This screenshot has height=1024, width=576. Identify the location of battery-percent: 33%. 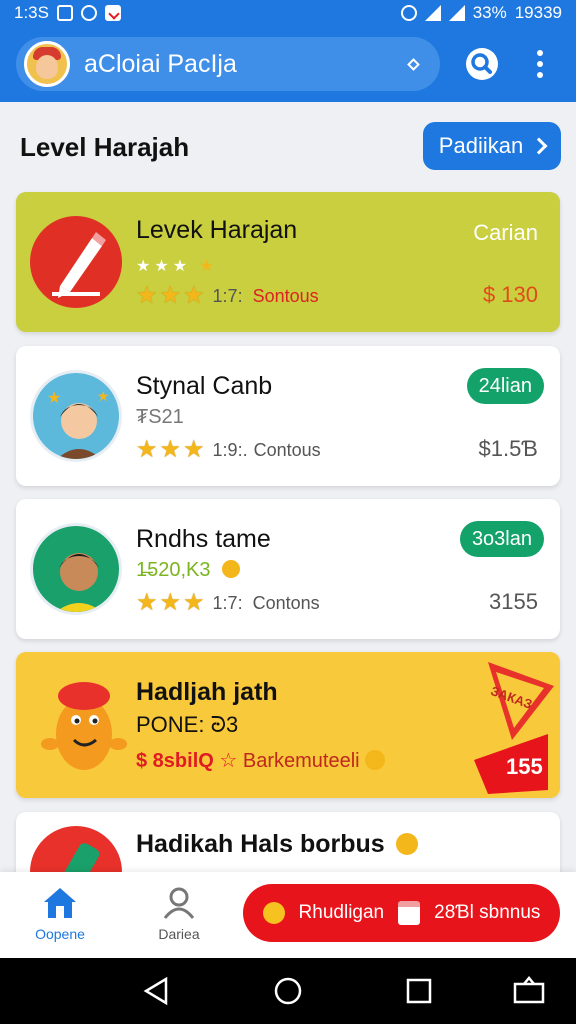
(489, 12).